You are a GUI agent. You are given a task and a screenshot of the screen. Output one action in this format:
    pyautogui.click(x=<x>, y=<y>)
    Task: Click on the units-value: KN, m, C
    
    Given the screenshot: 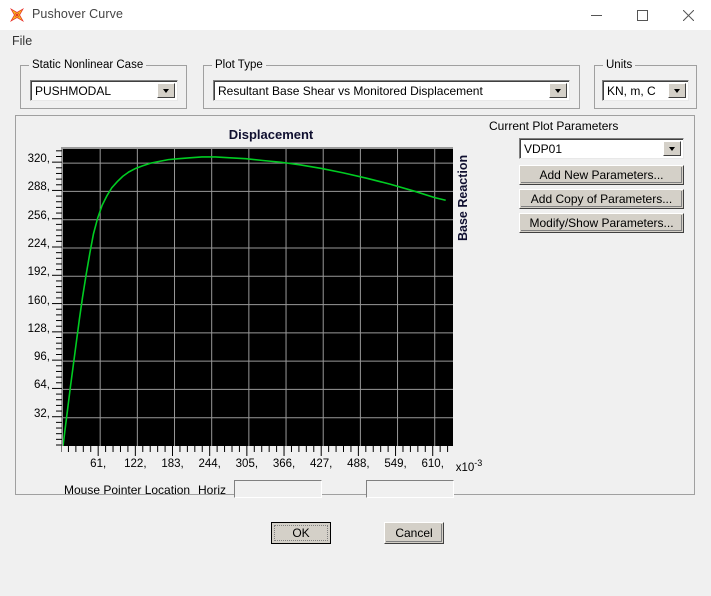 What is the action you would take?
    pyautogui.click(x=631, y=90)
    